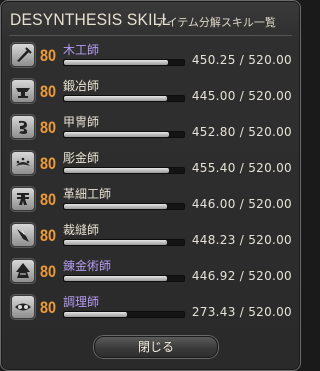 The image size is (320, 371). I want to click on window-title: DESYNTHESIS SKILL, so click(90, 19).